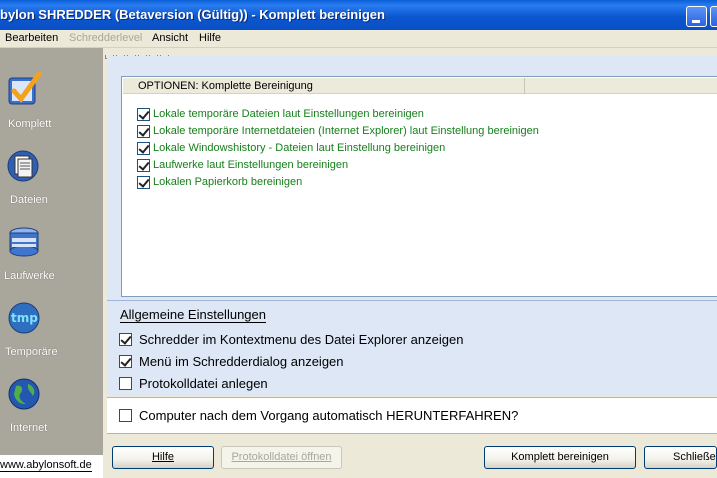 Image resolution: width=717 pixels, height=478 pixels. Describe the element at coordinates (324, 86) in the screenshot. I see `column-header-options: OPTIONEN: Komplette Bereinigung` at that location.